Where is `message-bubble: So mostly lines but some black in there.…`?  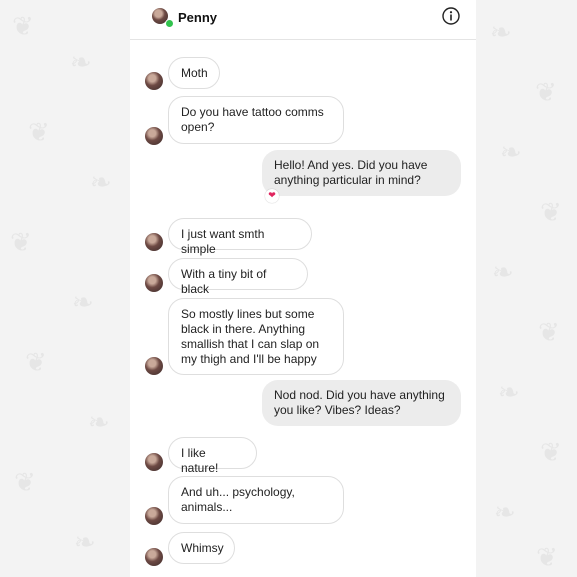
message-bubble: So mostly lines but some black in there.… is located at coordinates (256, 336).